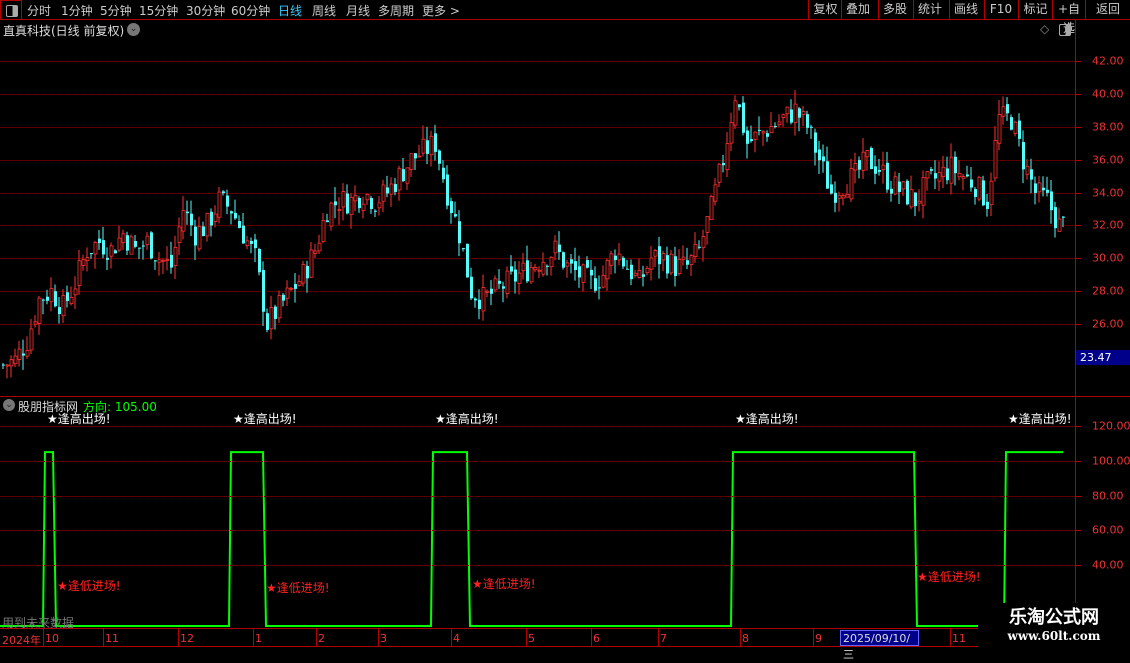  I want to click on date-label: 4, so click(456, 638).